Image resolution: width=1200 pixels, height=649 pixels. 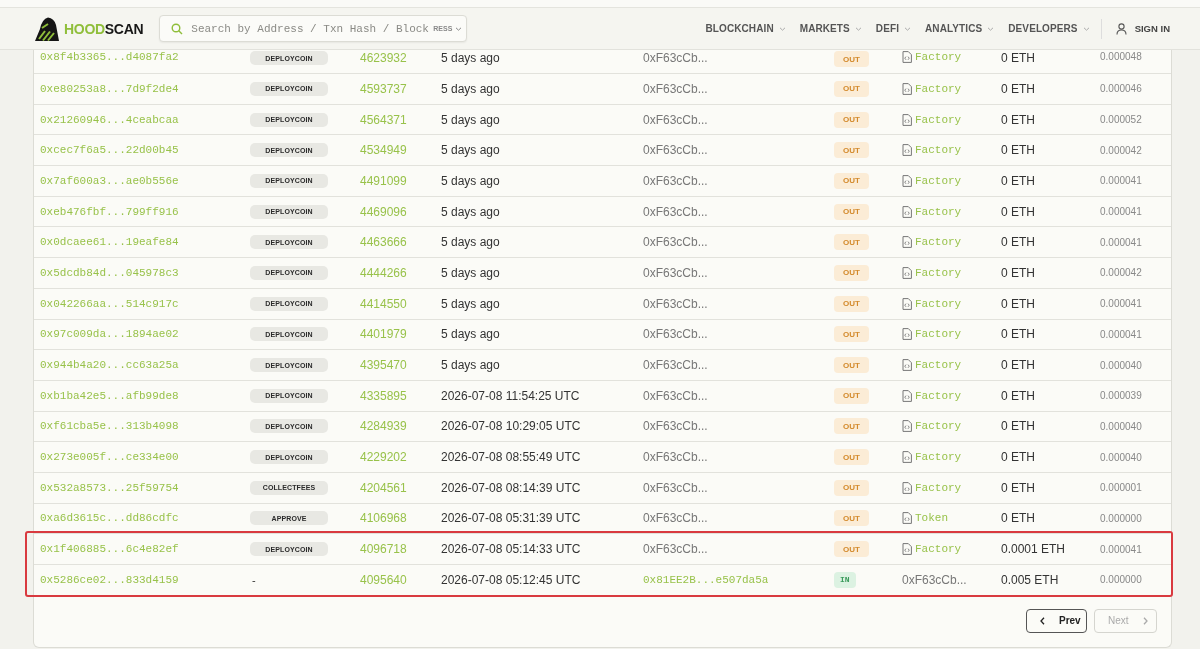 What do you see at coordinates (109, 57) in the screenshot?
I see `tx-hash-link: 0x8f4b3365...d4087fa2` at bounding box center [109, 57].